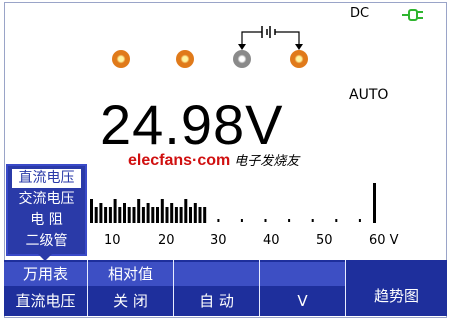 The image size is (450, 321). What do you see at coordinates (299, 59) in the screenshot?
I see `jack-volt-icon` at bounding box center [299, 59].